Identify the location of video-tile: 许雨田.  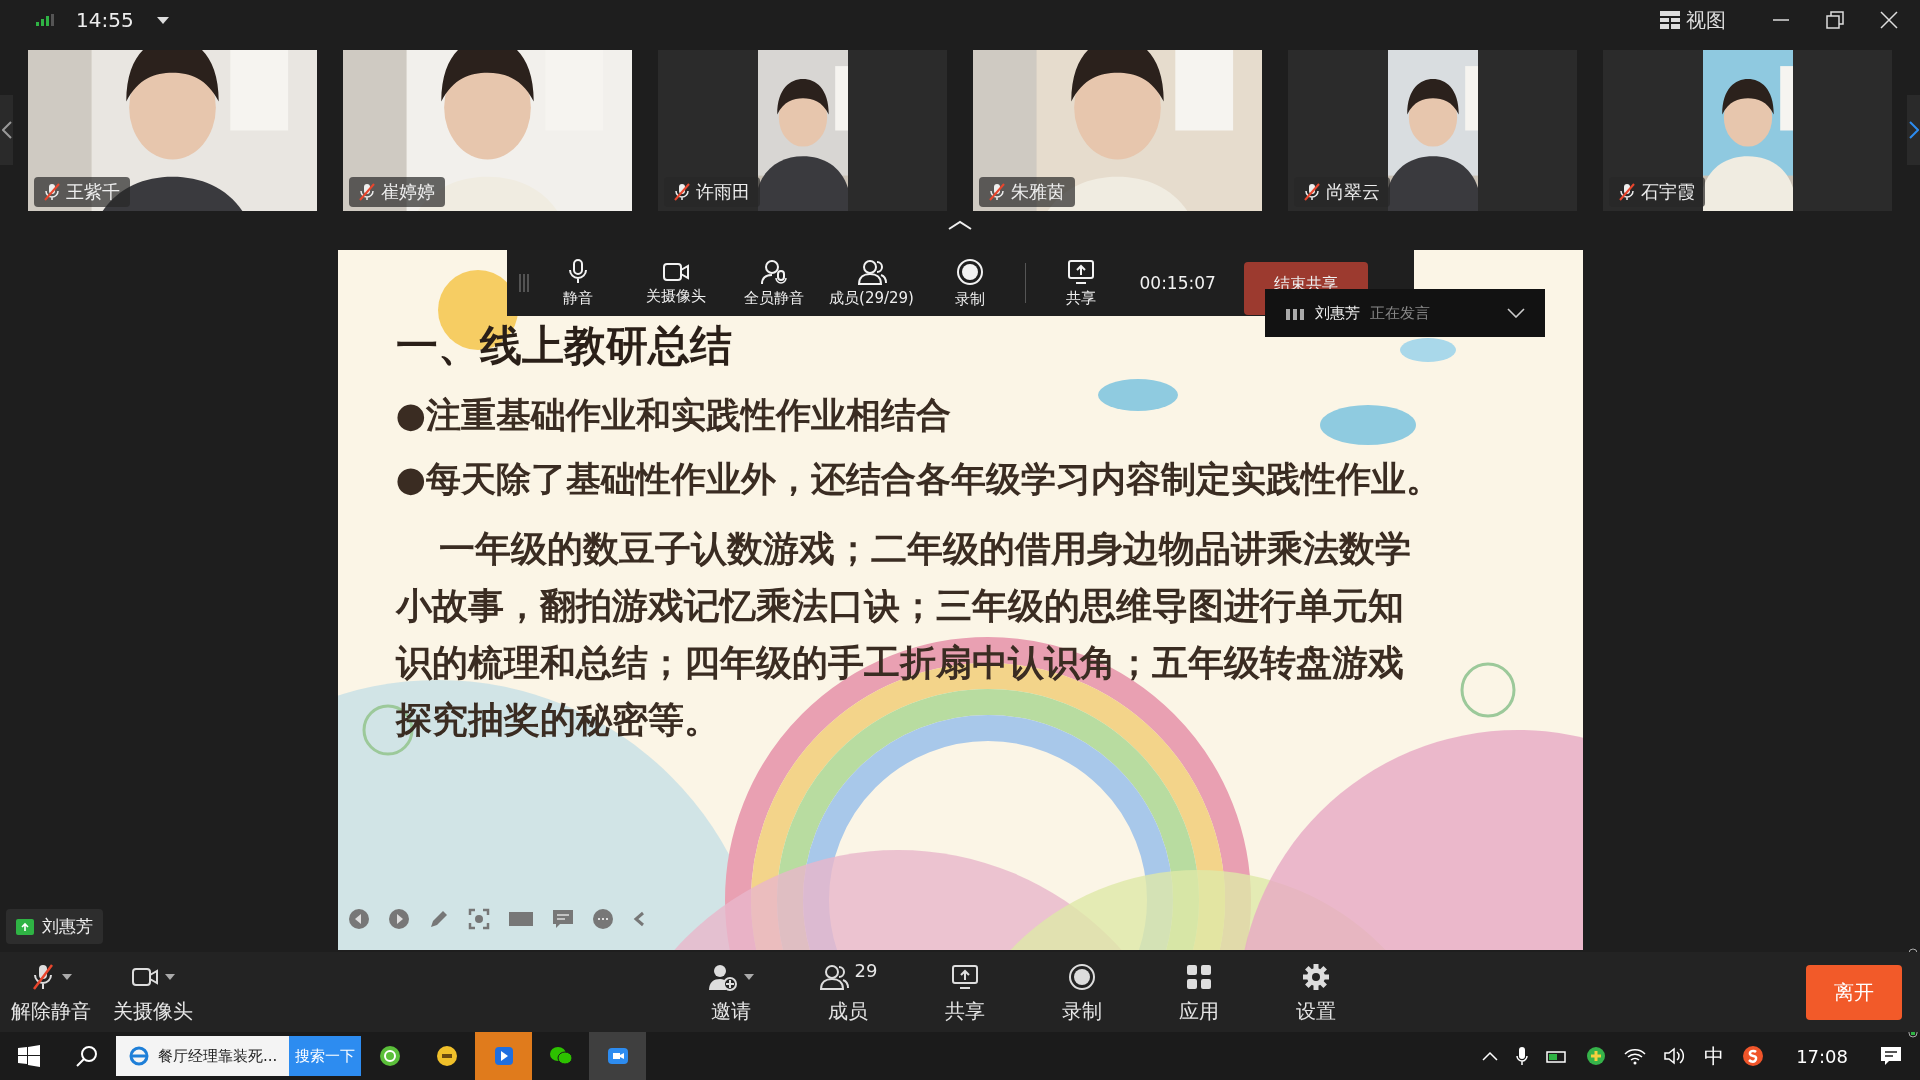
(802, 130).